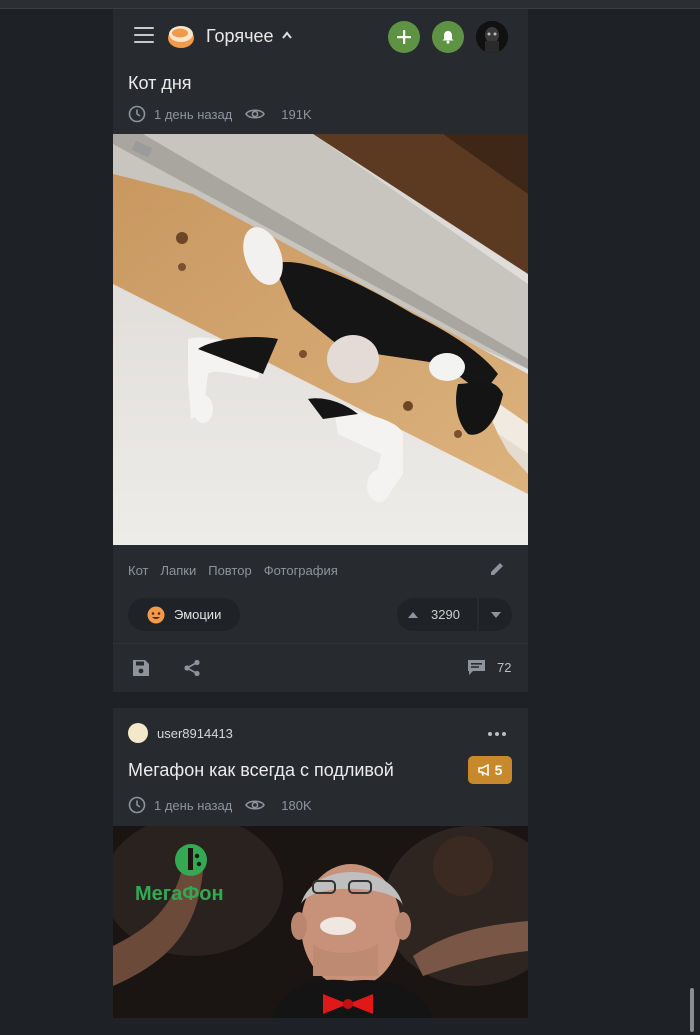 This screenshot has width=700, height=1035. I want to click on create-post-button, so click(404, 37).